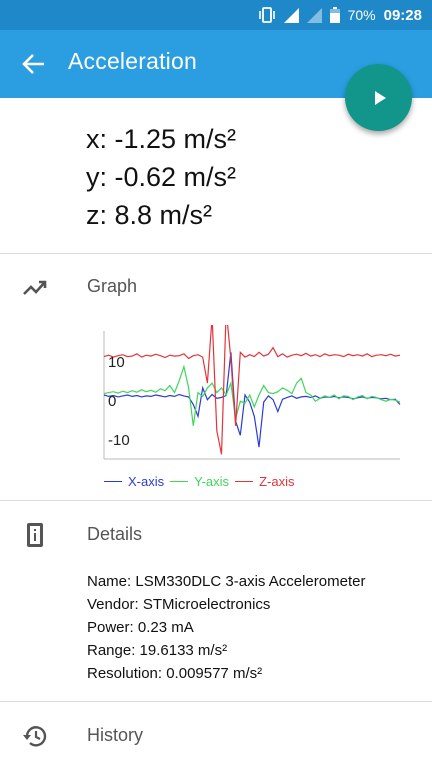 The width and height of the screenshot is (432, 768). I want to click on clock: 09:28, so click(402, 15).